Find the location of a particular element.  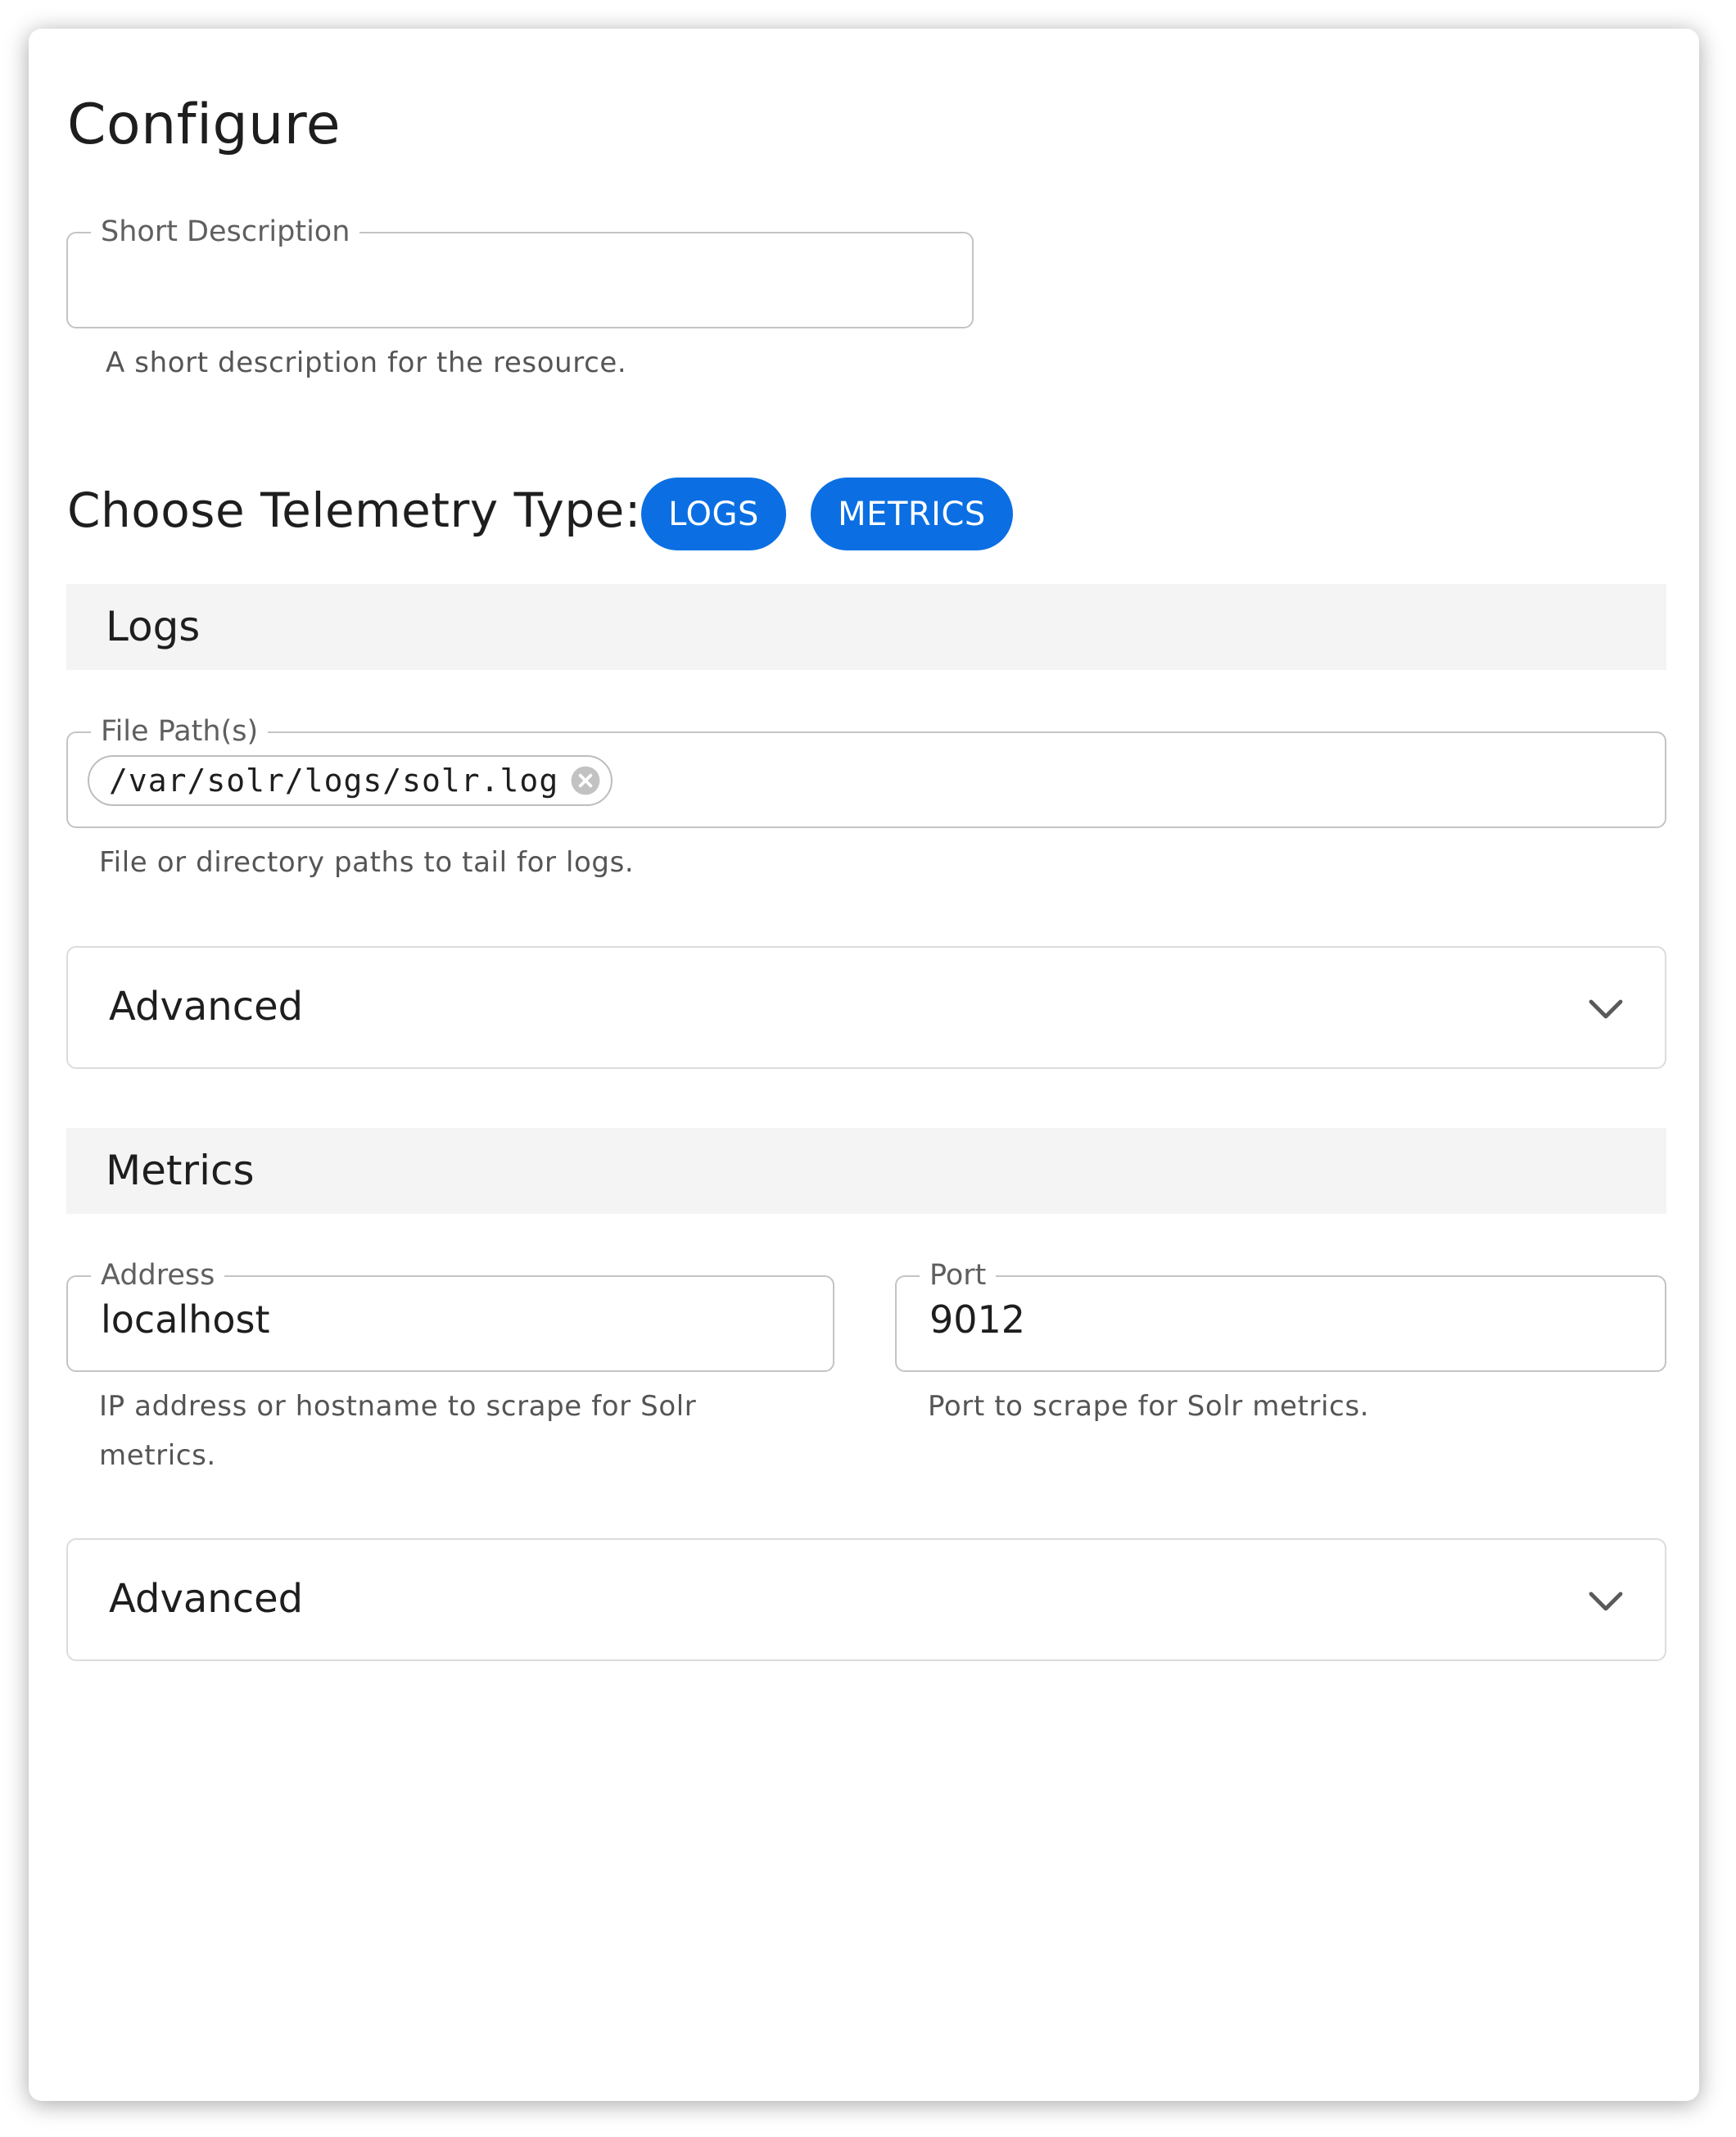

logs-type-button: LOGS is located at coordinates (713, 514).